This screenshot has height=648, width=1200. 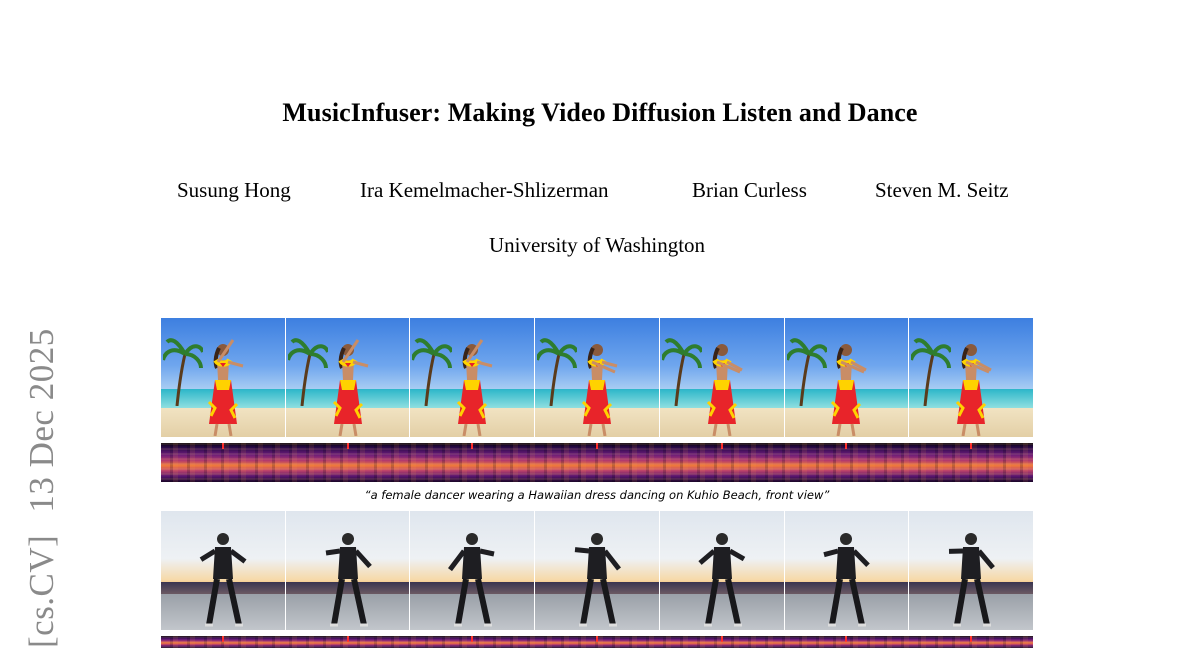 I want to click on author-name: Brian Curless, so click(x=749, y=190).